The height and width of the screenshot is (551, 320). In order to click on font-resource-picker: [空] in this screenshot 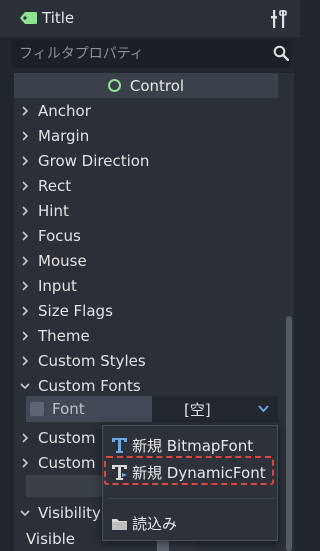, I will do `click(215, 409)`.